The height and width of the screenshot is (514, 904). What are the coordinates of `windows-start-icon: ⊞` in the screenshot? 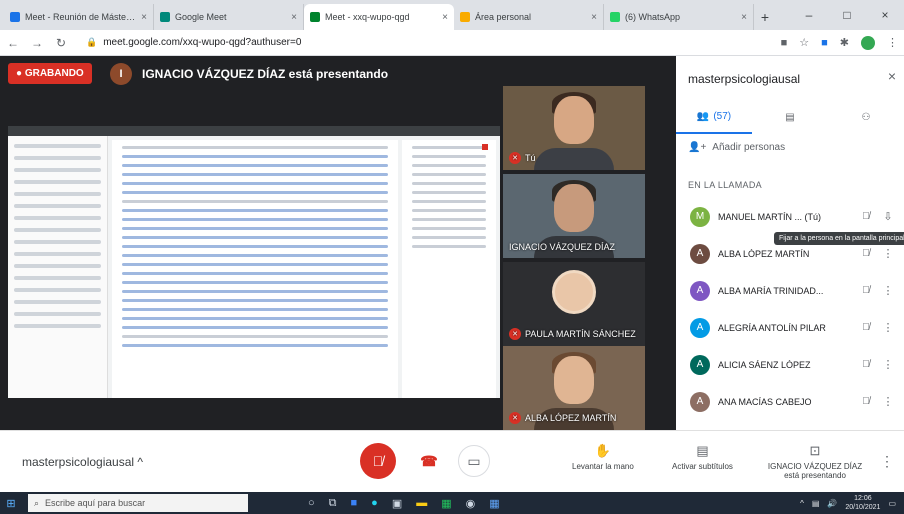 It's located at (11, 503).